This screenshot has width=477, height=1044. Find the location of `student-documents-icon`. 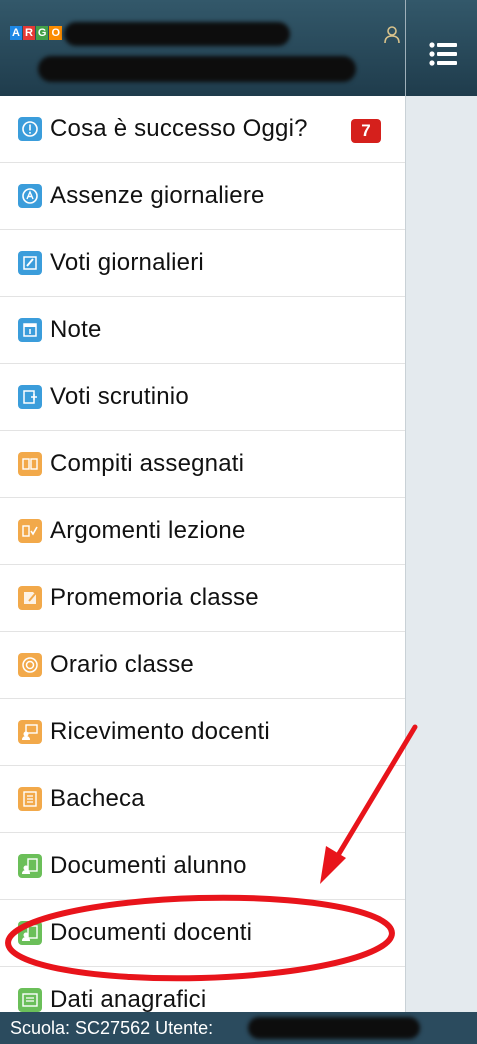

student-documents-icon is located at coordinates (30, 866).